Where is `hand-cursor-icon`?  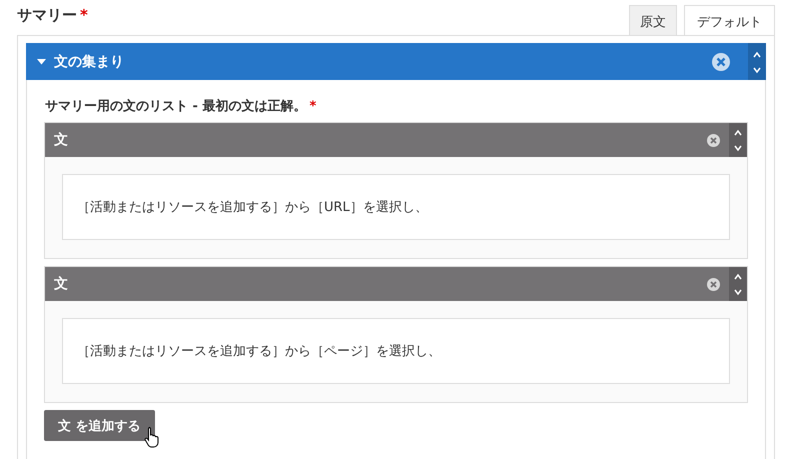 hand-cursor-icon is located at coordinates (152, 437).